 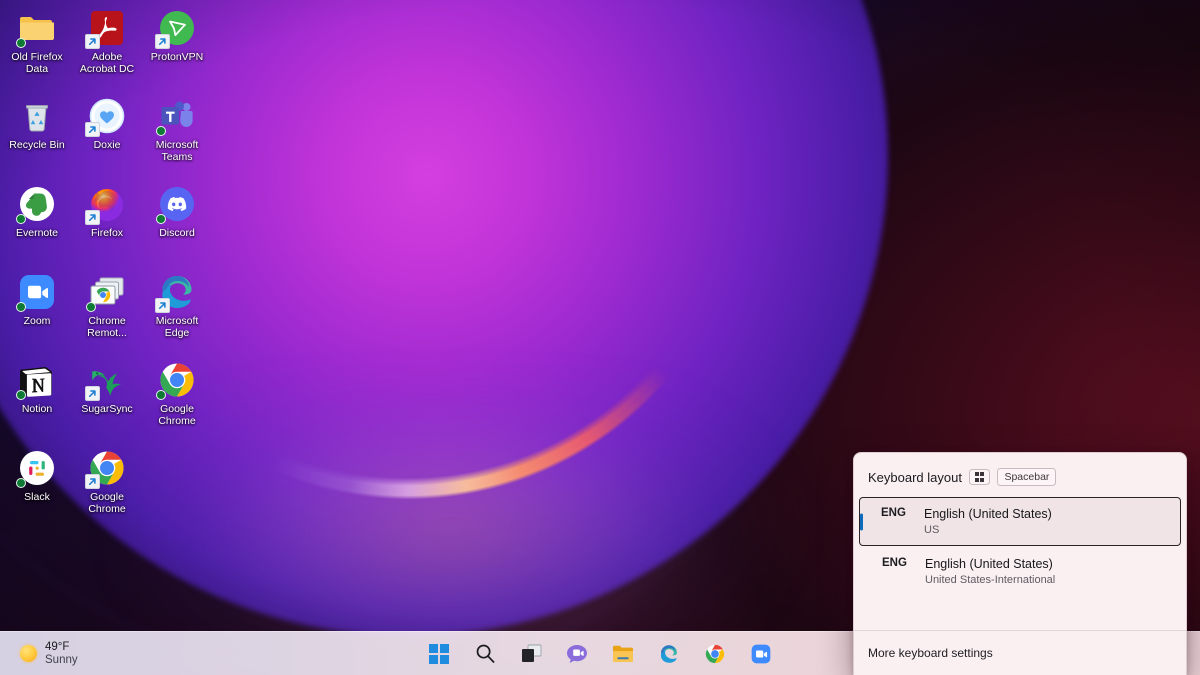 I want to click on keyboard-flyout-header: Keyboard layout Spacebar, so click(x=1020, y=475).